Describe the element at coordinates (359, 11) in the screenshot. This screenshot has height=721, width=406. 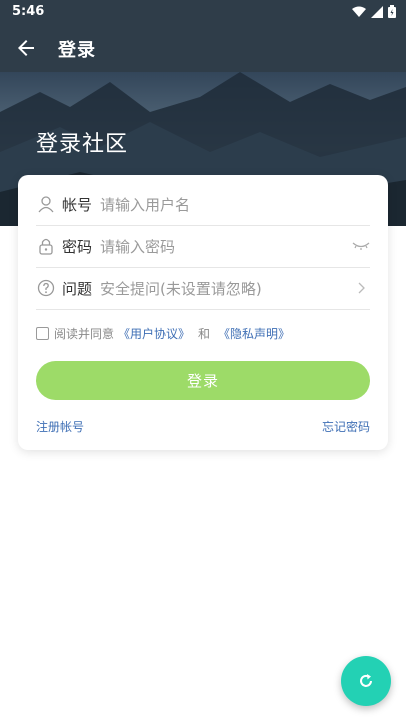
I see `wifi-icon` at that location.